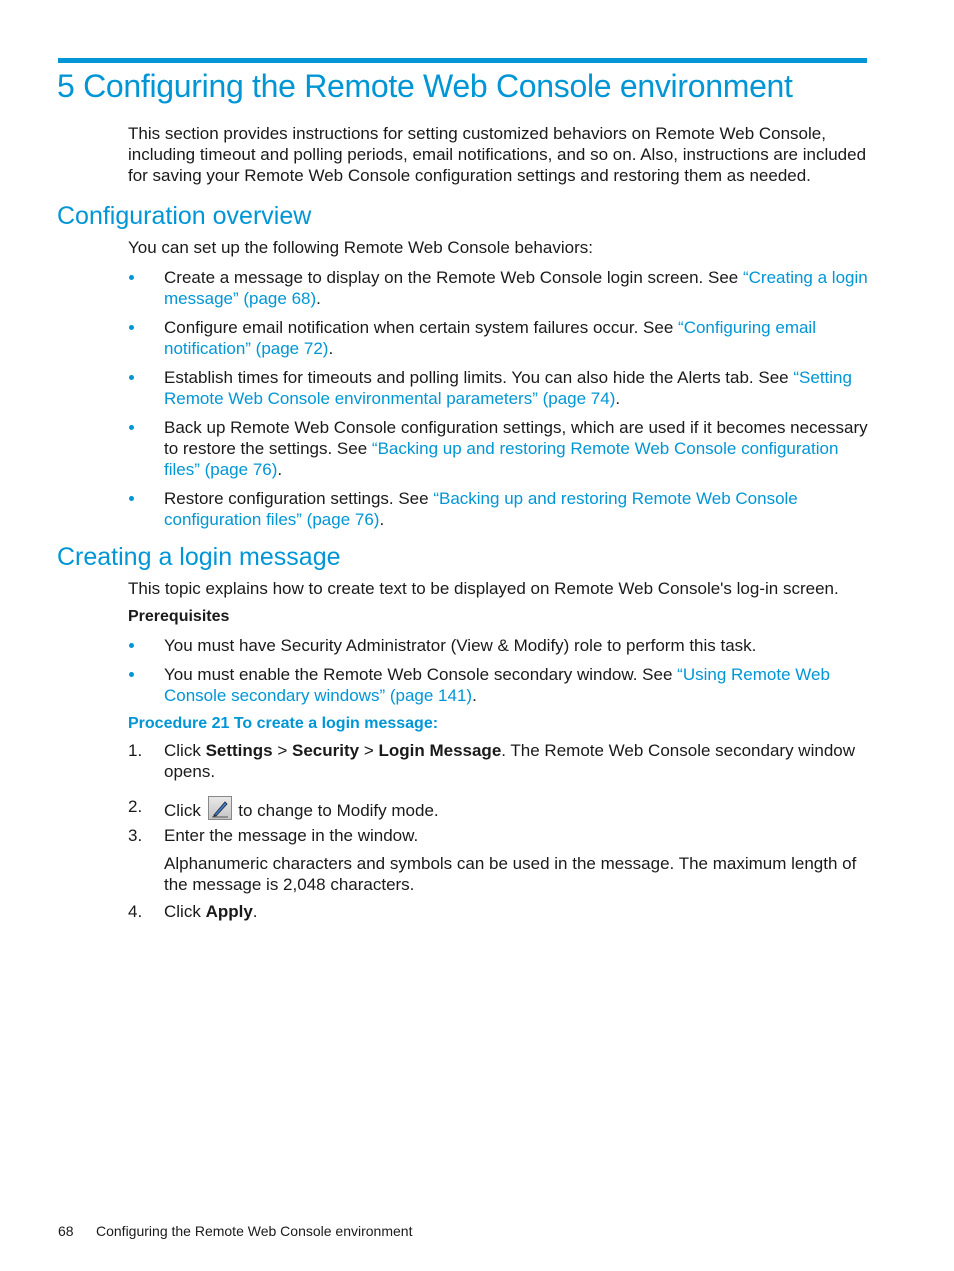 The width and height of the screenshot is (954, 1271). I want to click on chapter-rule, so click(462, 60).